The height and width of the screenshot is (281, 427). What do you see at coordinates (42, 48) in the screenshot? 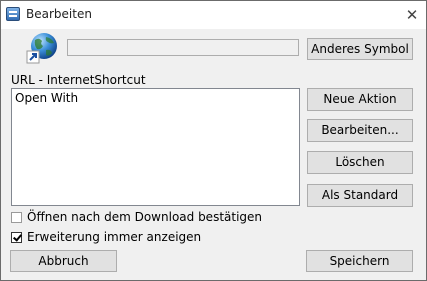
I see `internet-globe-shortcut-icon` at bounding box center [42, 48].